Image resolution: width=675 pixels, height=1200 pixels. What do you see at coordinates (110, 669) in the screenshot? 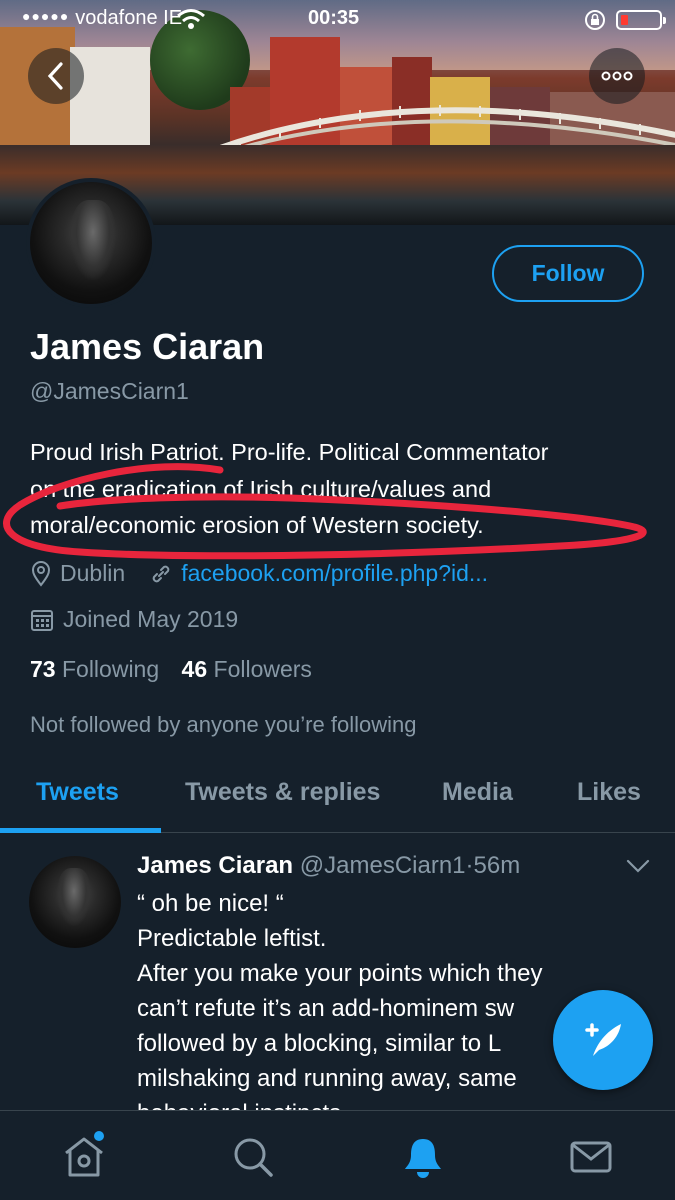
I see `following-label: Following` at bounding box center [110, 669].